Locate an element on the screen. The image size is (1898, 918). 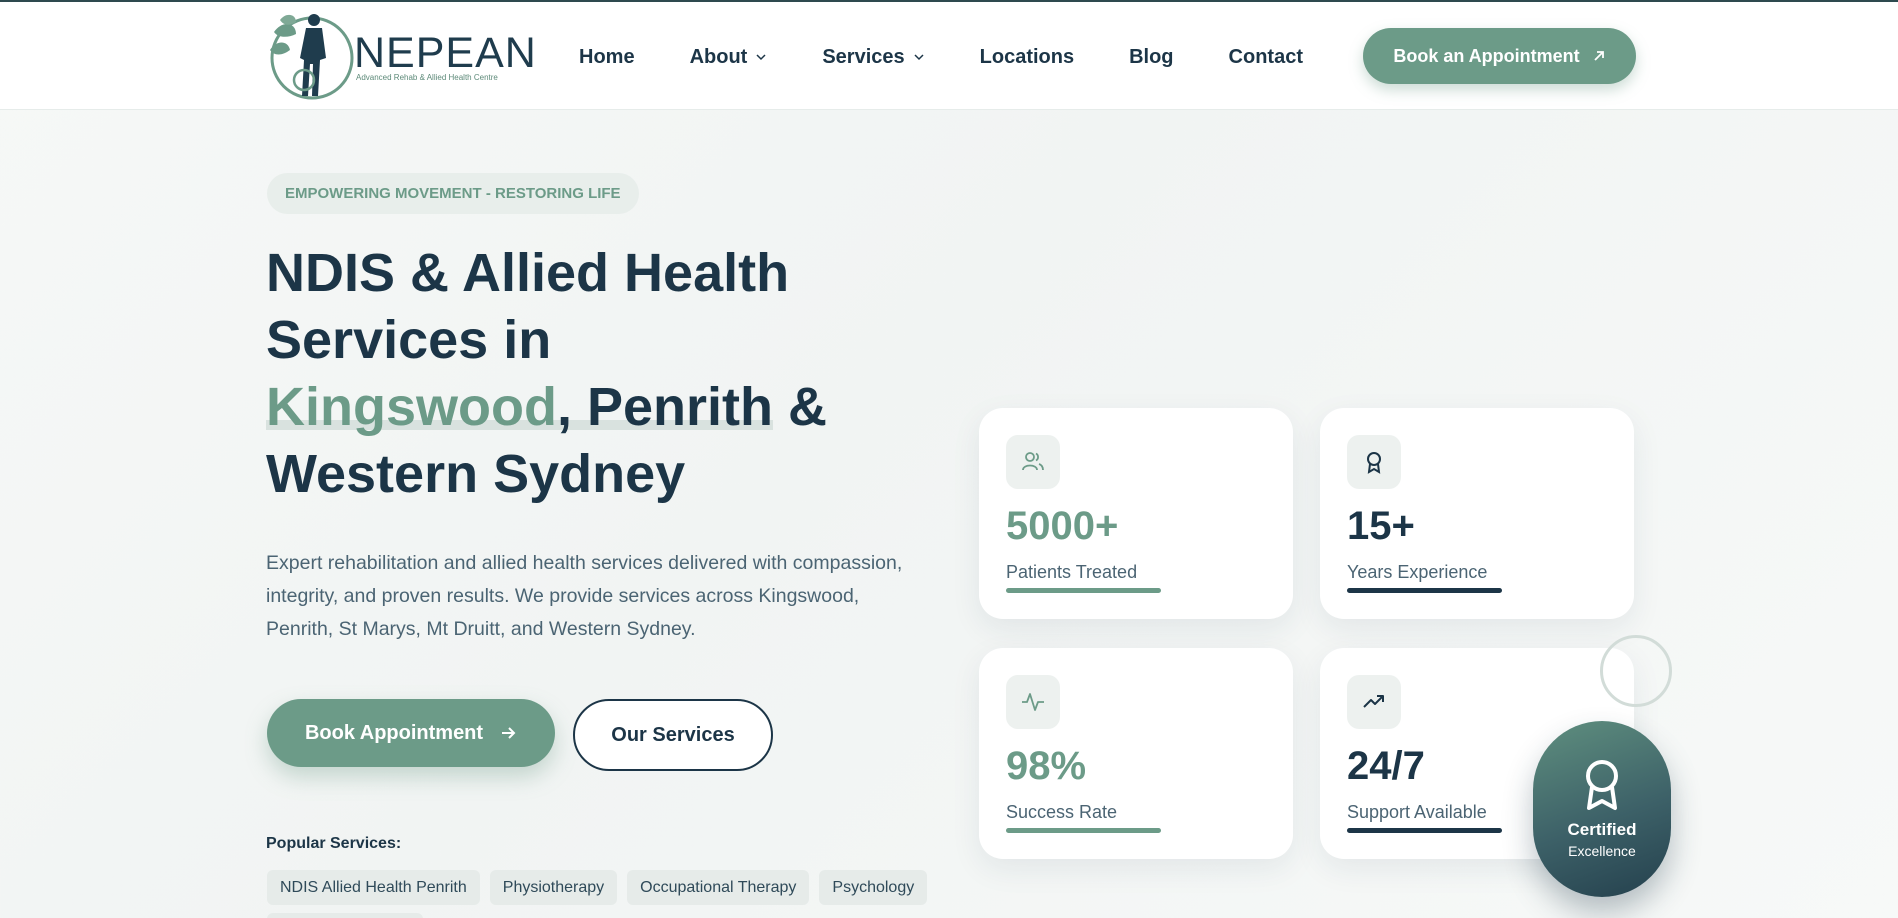
certified-badge: Certified Excellence is located at coordinates (1602, 809).